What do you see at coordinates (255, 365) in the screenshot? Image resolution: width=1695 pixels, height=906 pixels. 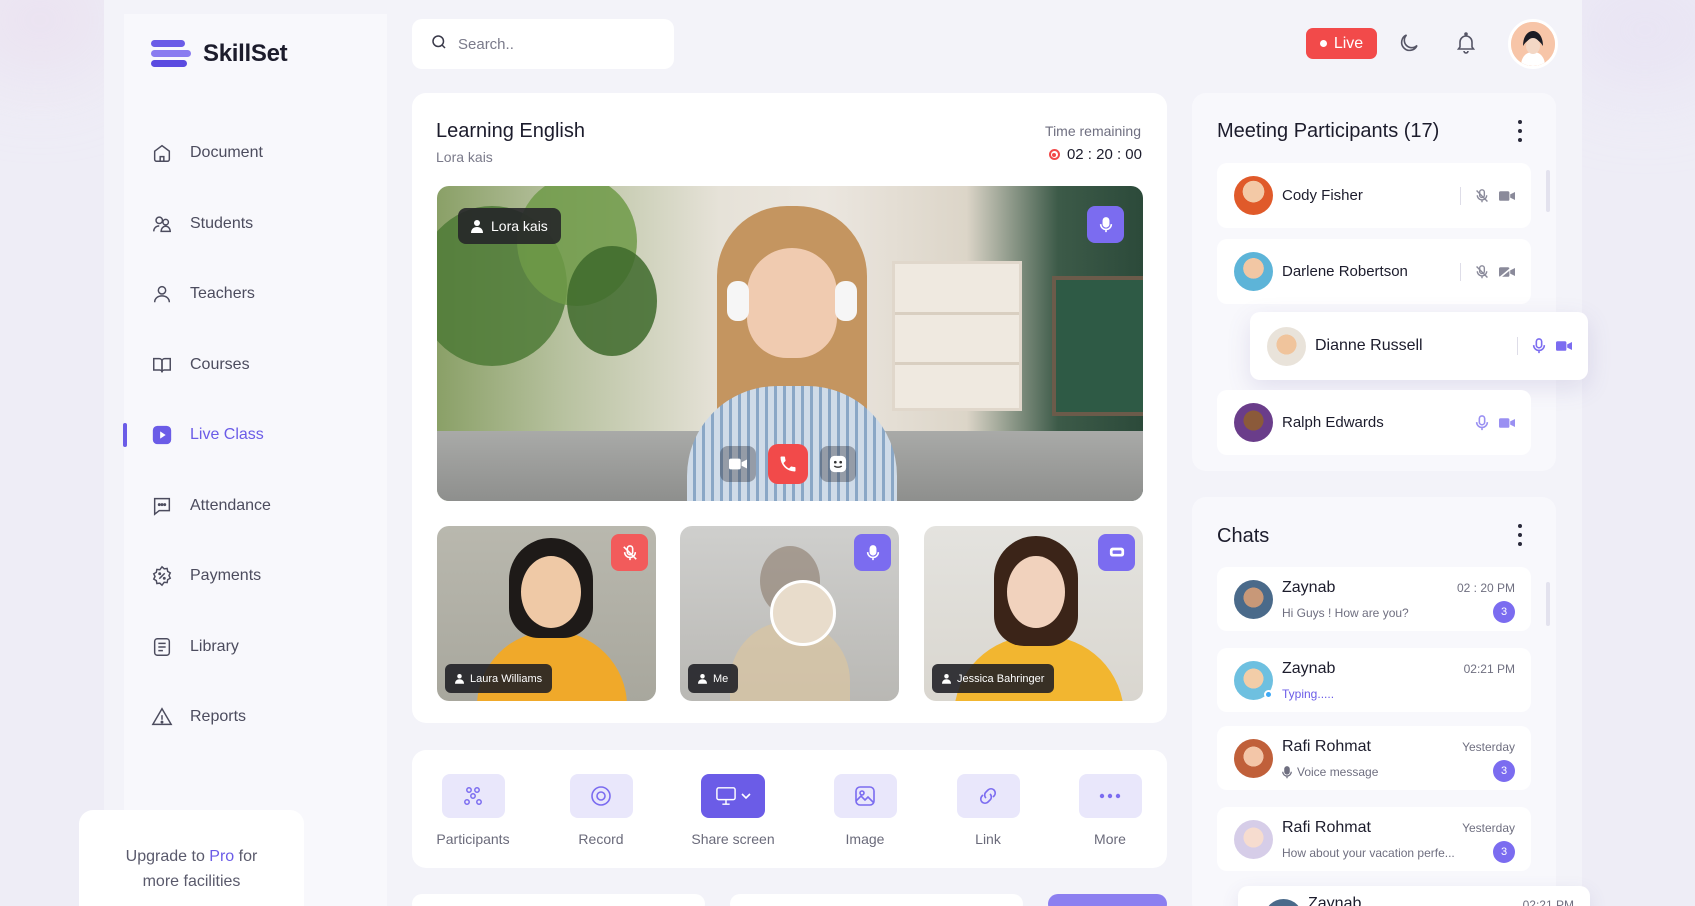 I see `sidebar-item-courses: Courses` at bounding box center [255, 365].